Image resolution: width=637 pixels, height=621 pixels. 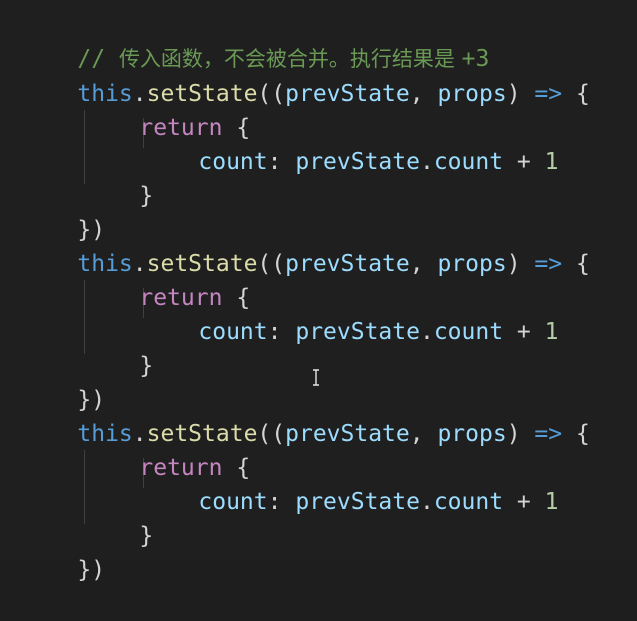 What do you see at coordinates (255, 40) in the screenshot?
I see `code-line-comment: // 传入函数，不会被合并。执行结果是 +3` at bounding box center [255, 40].